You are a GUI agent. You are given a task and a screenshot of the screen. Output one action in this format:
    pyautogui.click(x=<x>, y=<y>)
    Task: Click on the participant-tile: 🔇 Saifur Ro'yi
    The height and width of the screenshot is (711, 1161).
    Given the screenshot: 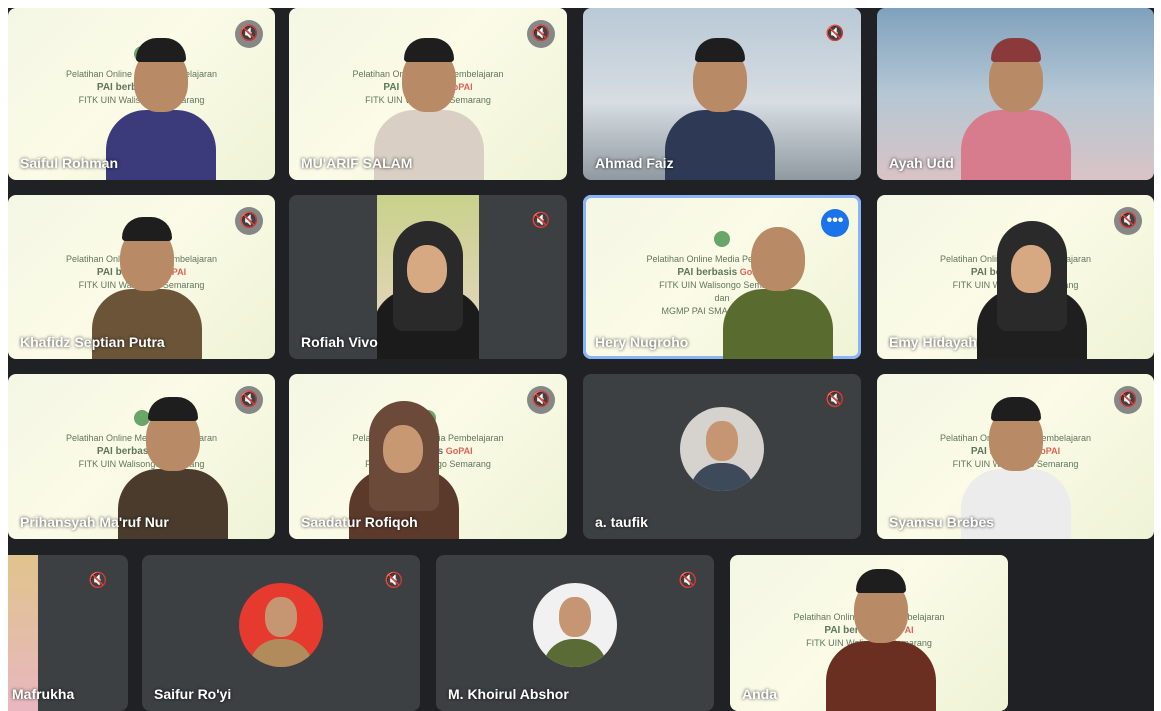 What is the action you would take?
    pyautogui.click(x=281, y=633)
    